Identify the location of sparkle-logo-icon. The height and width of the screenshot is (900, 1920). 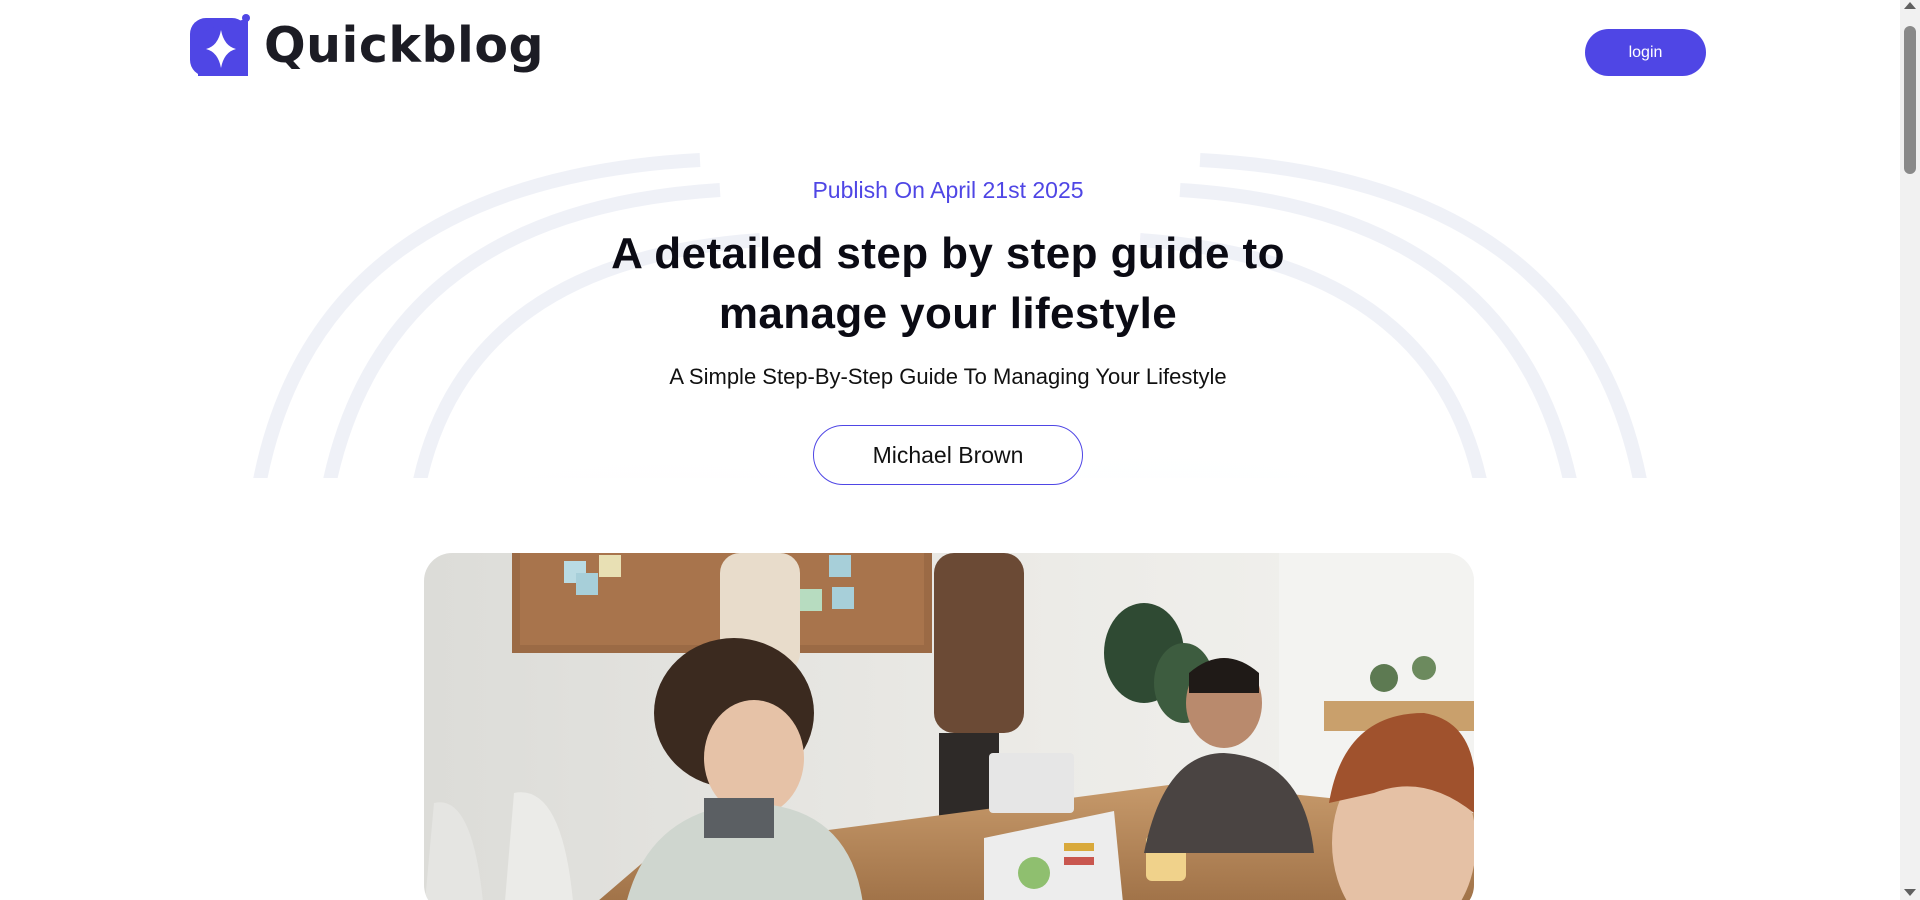
(220, 45).